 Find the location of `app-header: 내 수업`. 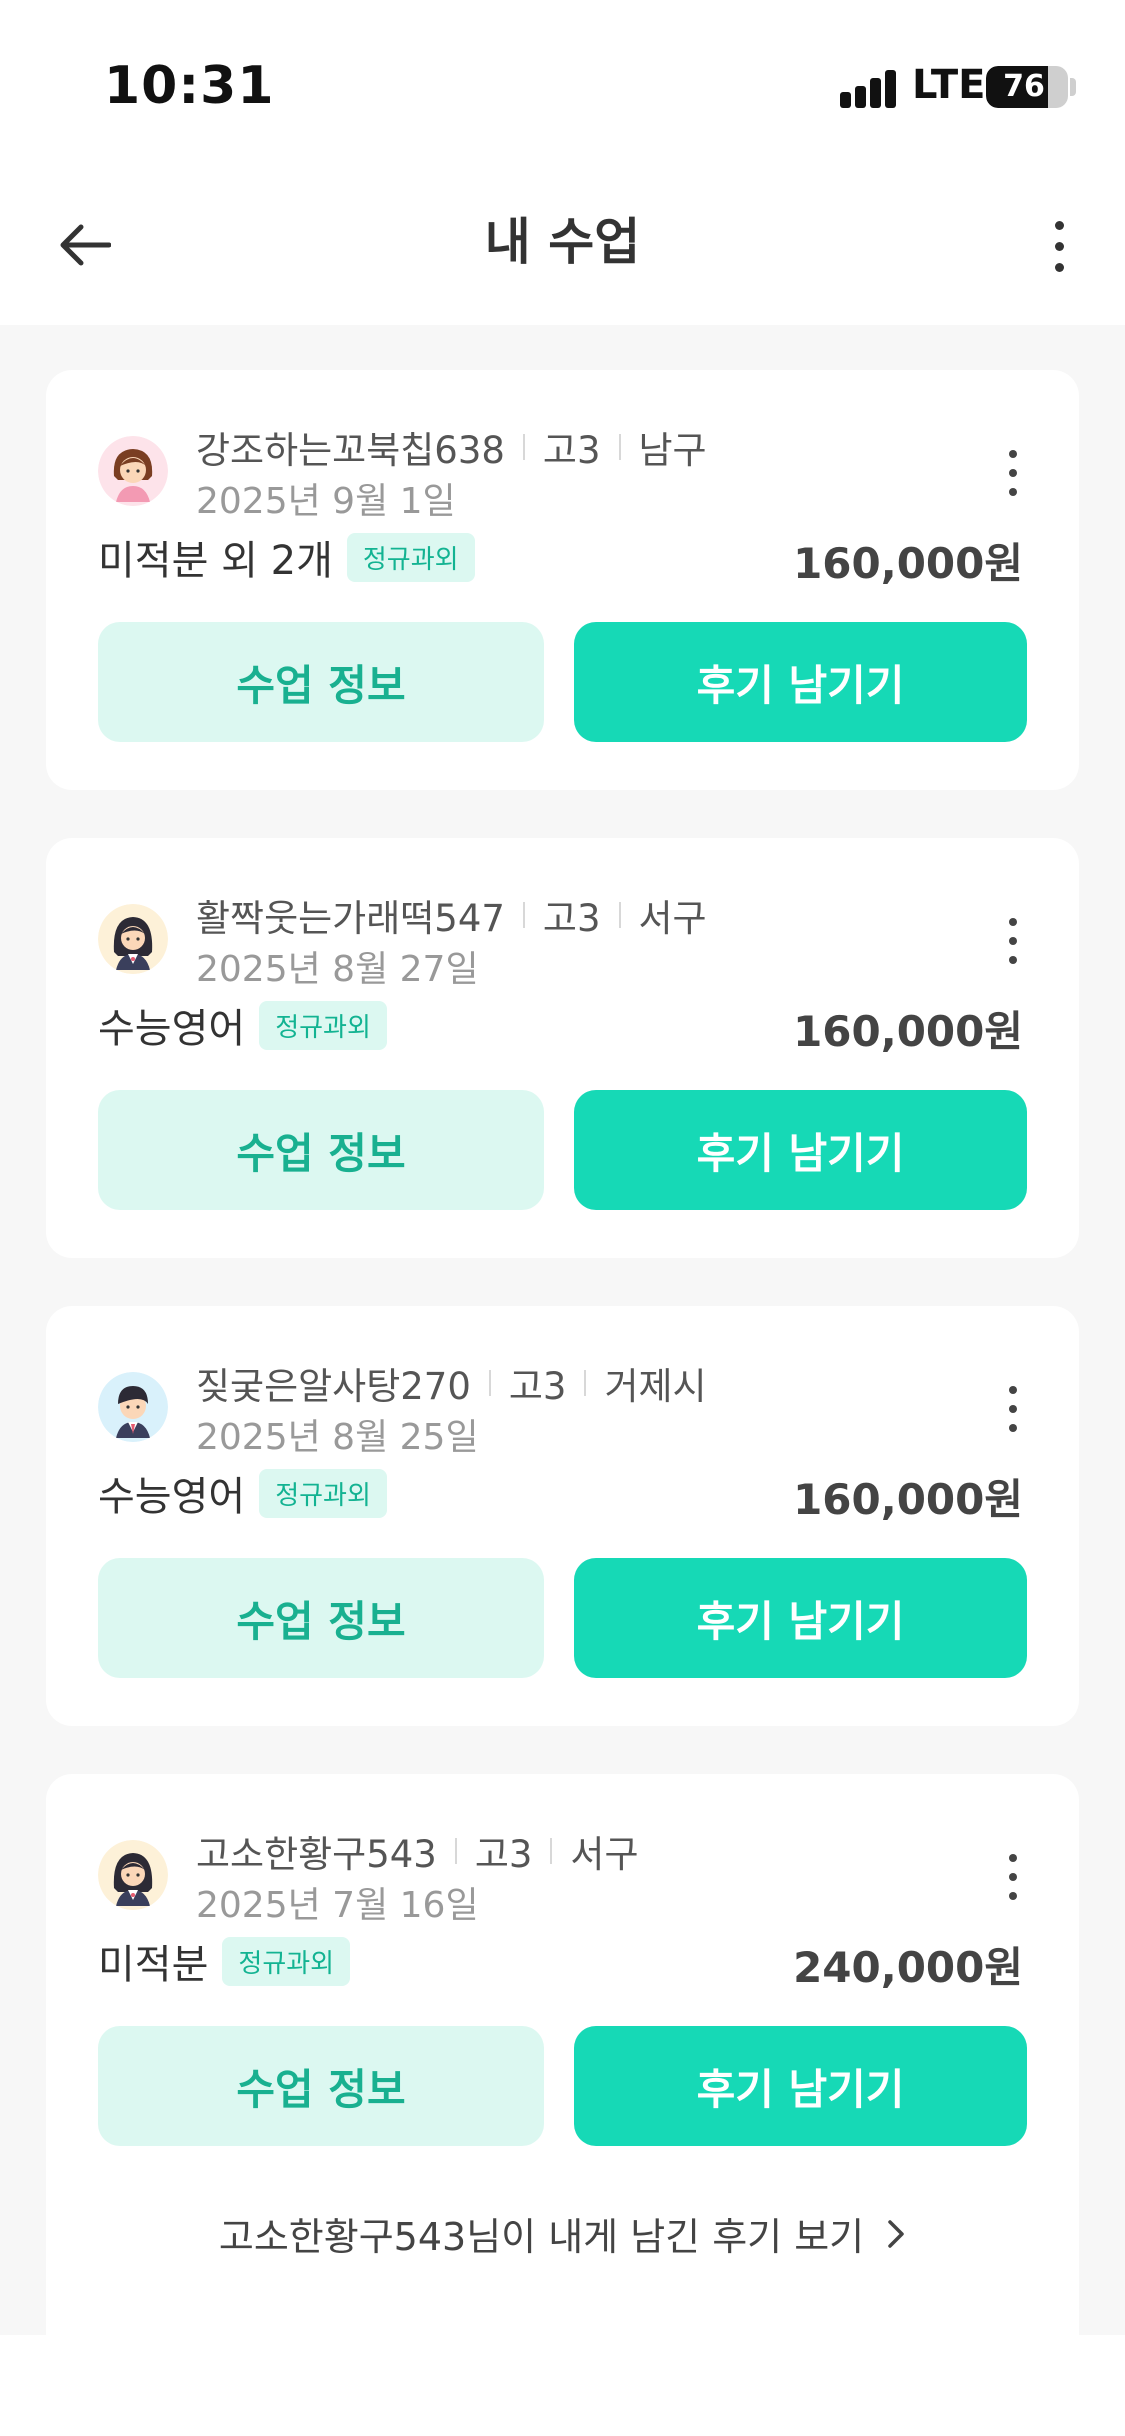

app-header: 내 수업 is located at coordinates (562, 247).